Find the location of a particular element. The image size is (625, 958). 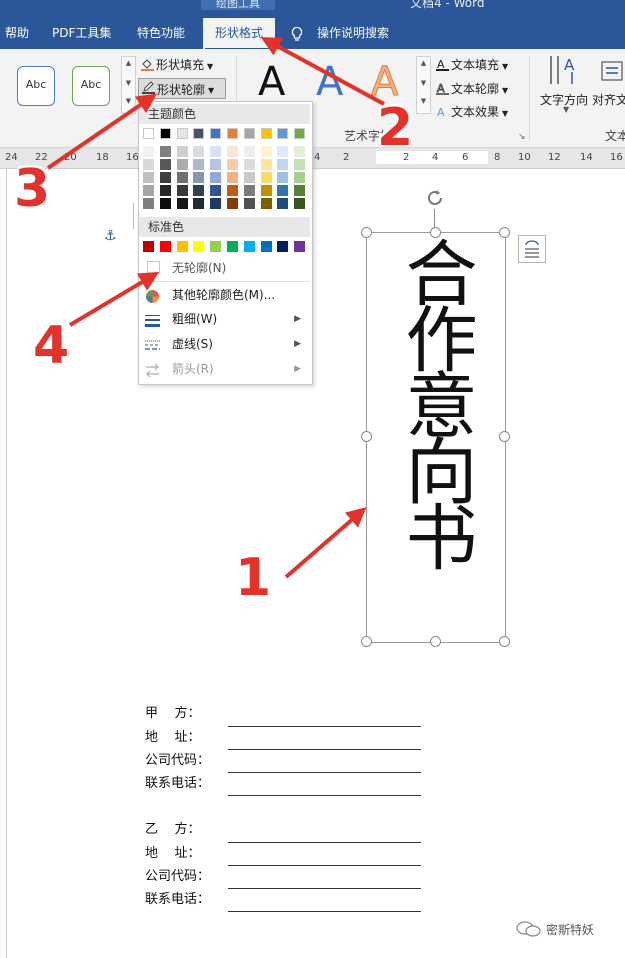

annotation-number-4: 4 is located at coordinates (51, 346).